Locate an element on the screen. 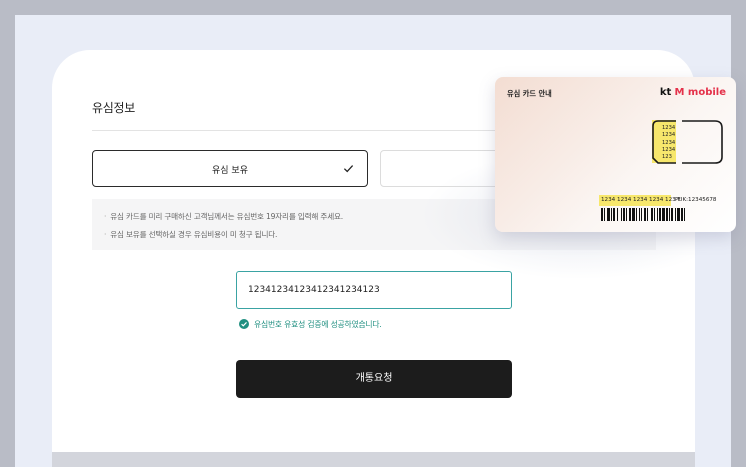  sim-chip: 1234 1234 1234 1234 123 is located at coordinates (687, 142).